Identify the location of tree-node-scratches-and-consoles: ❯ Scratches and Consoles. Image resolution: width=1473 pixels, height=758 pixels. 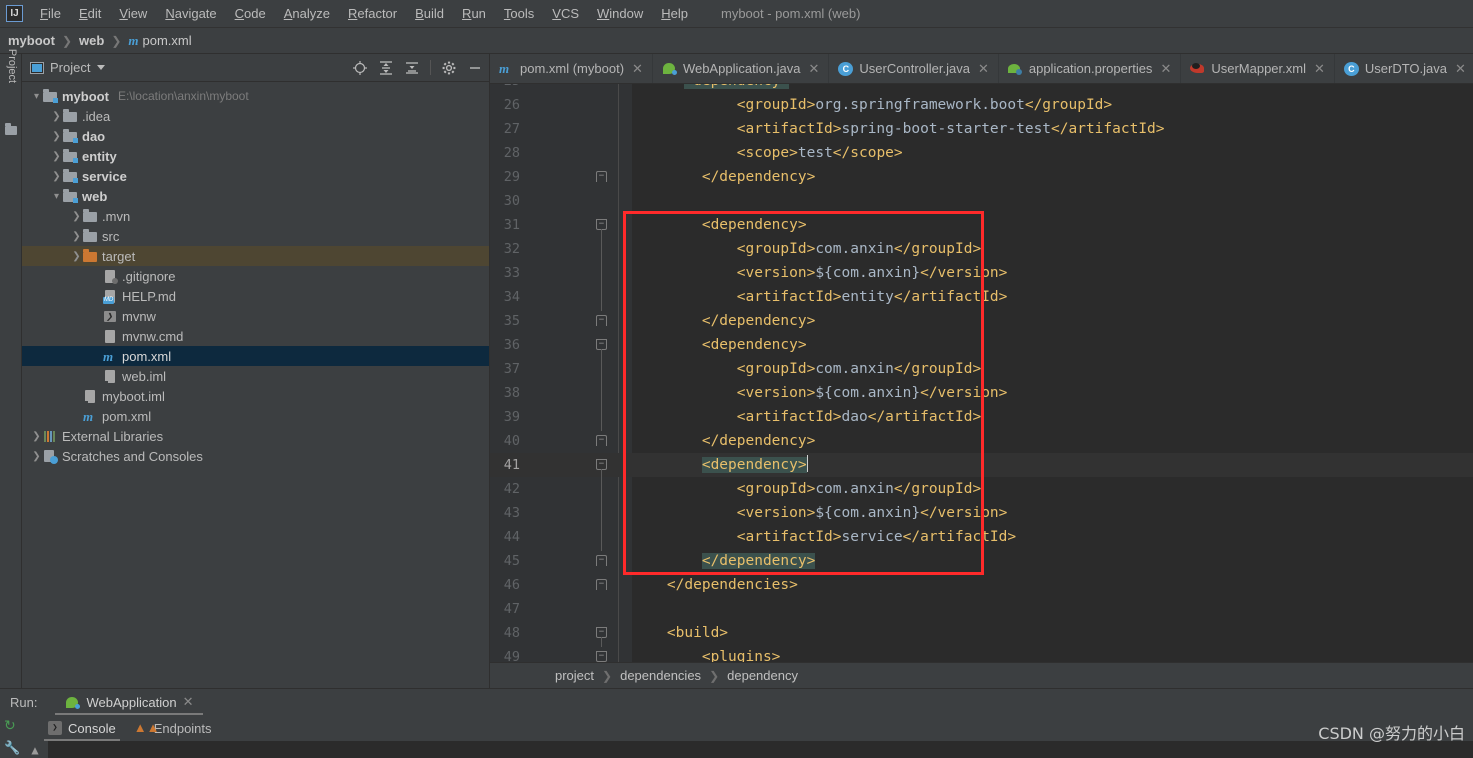
(255, 456).